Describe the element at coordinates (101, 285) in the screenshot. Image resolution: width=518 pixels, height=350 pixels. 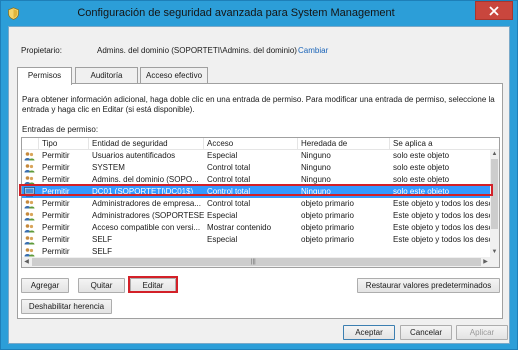
I see `remove-button: Quitar` at that location.